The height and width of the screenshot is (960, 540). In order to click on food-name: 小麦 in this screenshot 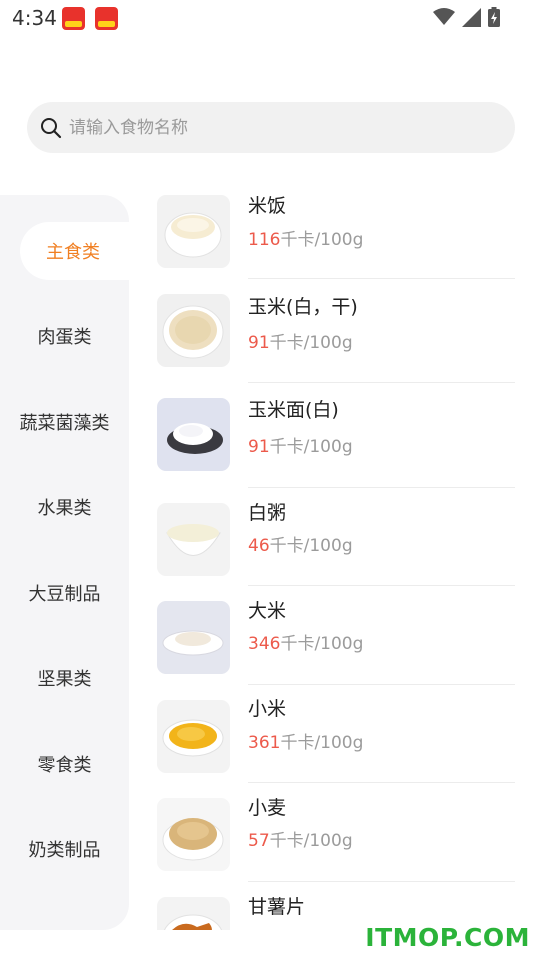, I will do `click(267, 808)`.